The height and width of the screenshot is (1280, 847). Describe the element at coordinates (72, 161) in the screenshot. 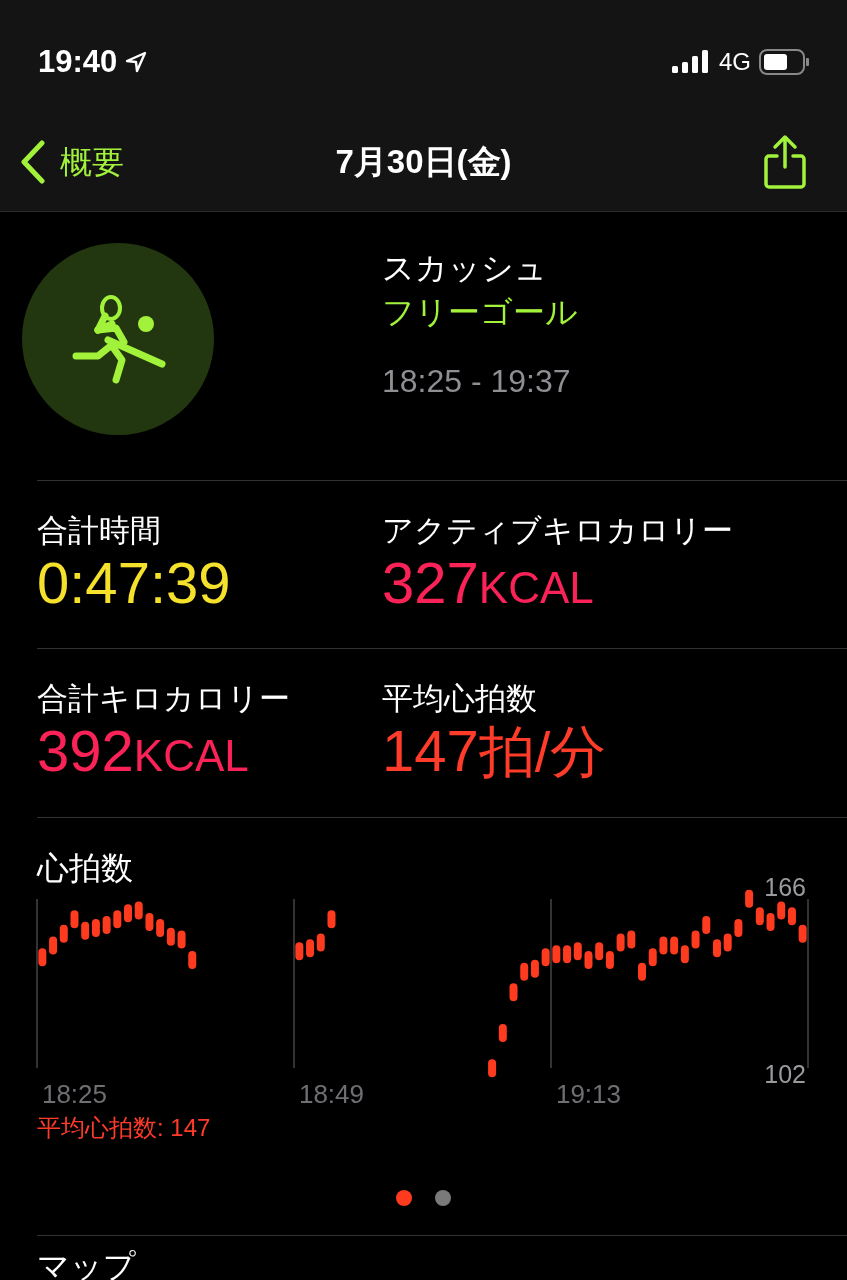

I see `back-button: 概要` at that location.